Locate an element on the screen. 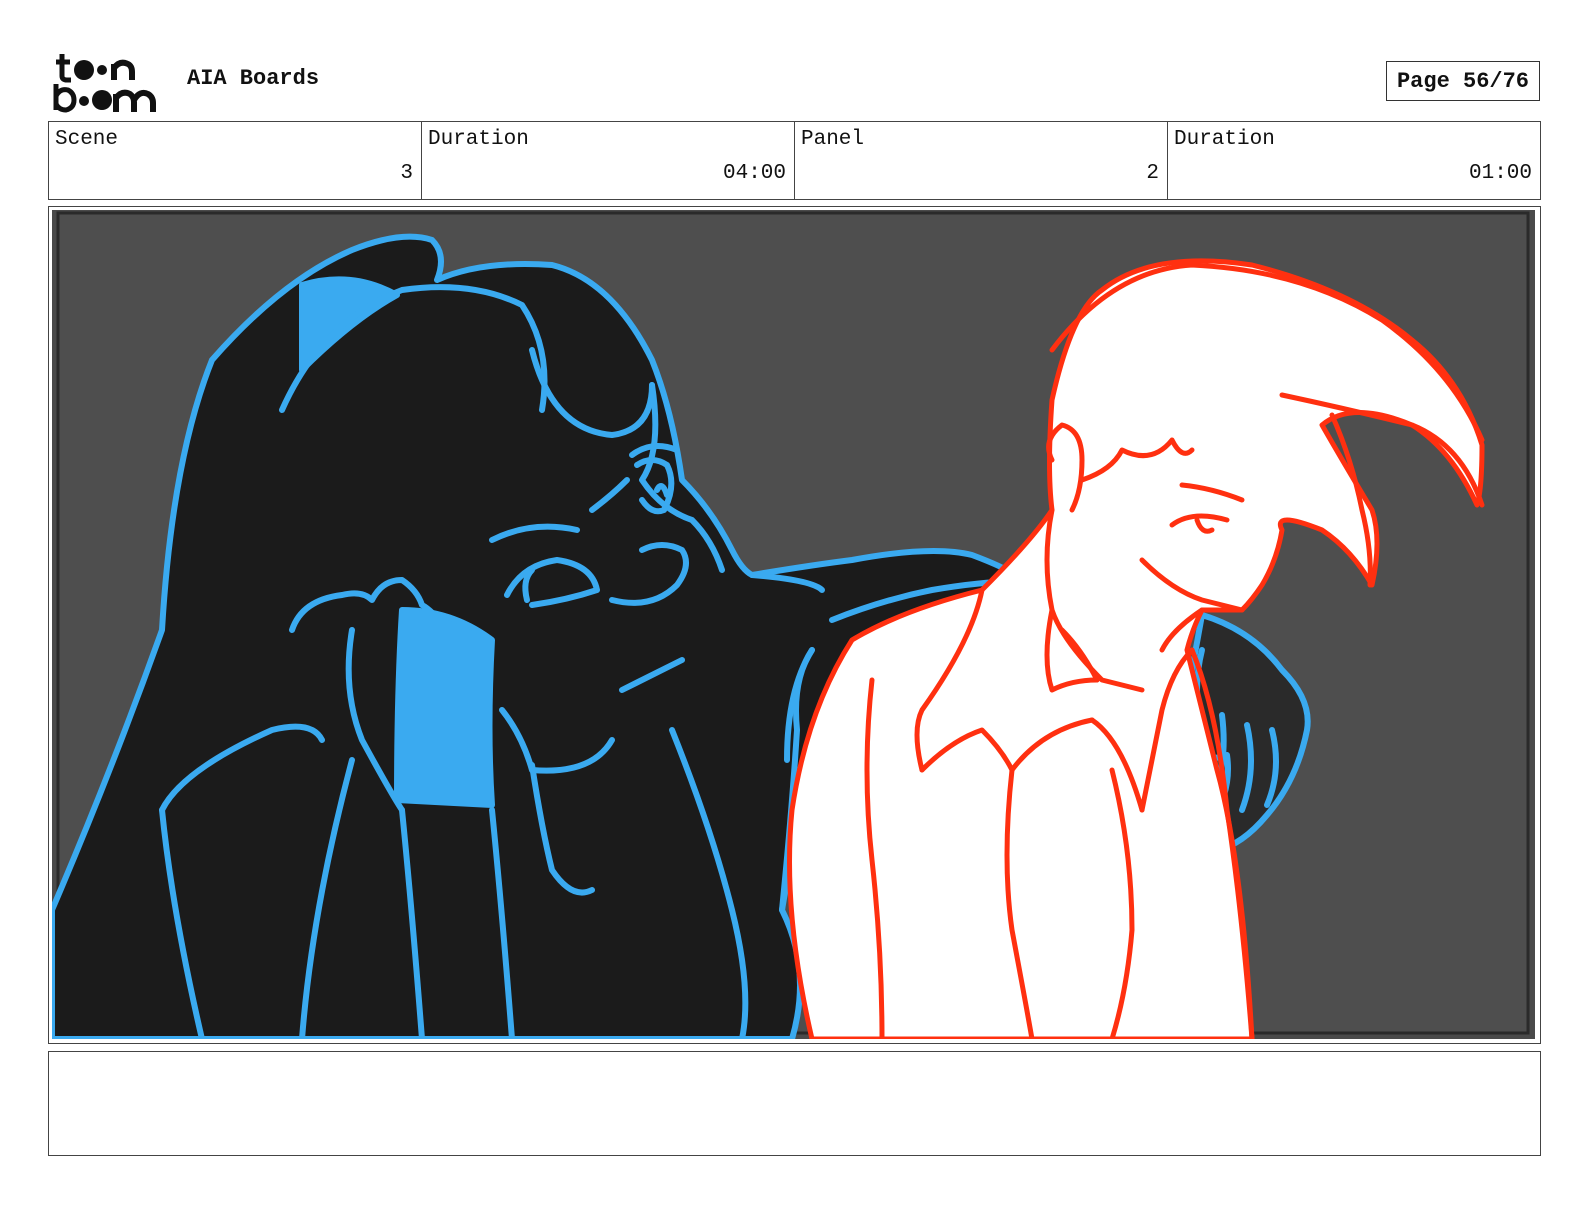  scene-duration-value: 04:00 is located at coordinates (754, 173).